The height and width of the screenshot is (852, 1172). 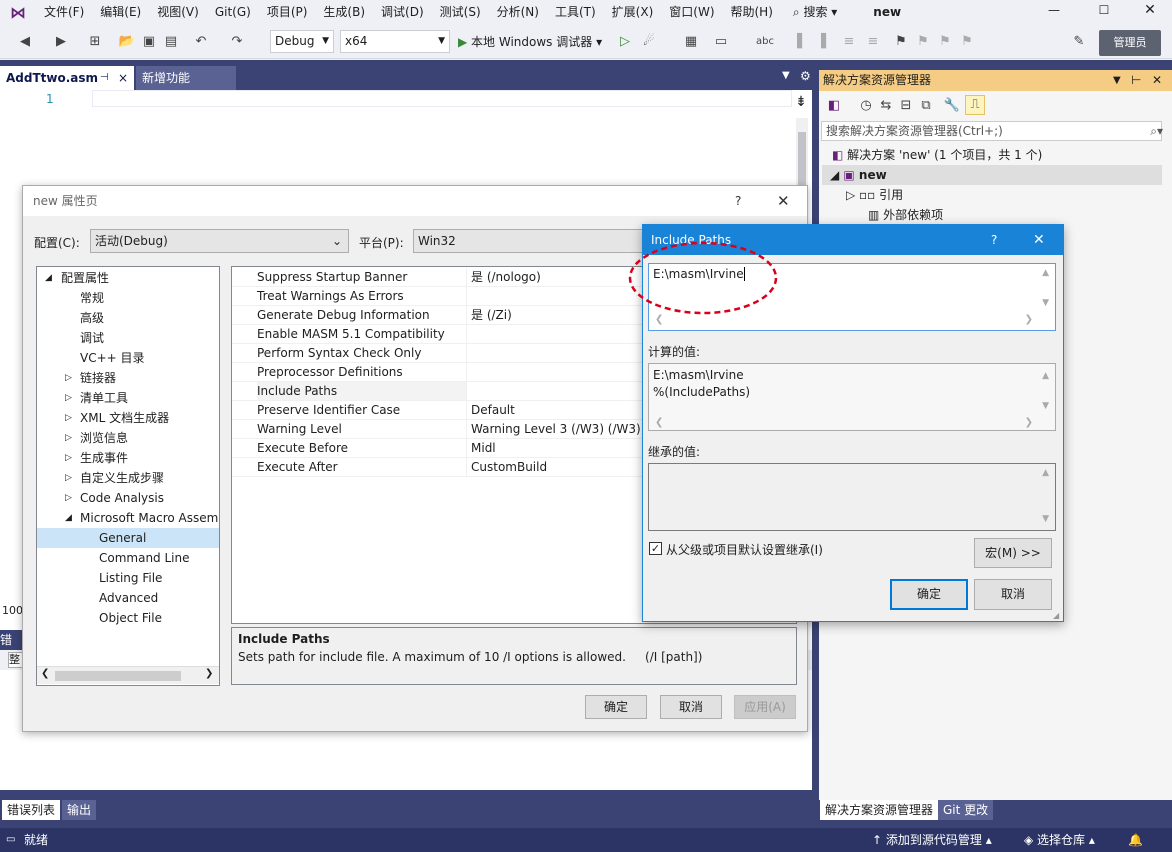 What do you see at coordinates (128, 498) in the screenshot?
I see `tree-item: ▷ Code Analysis` at bounding box center [128, 498].